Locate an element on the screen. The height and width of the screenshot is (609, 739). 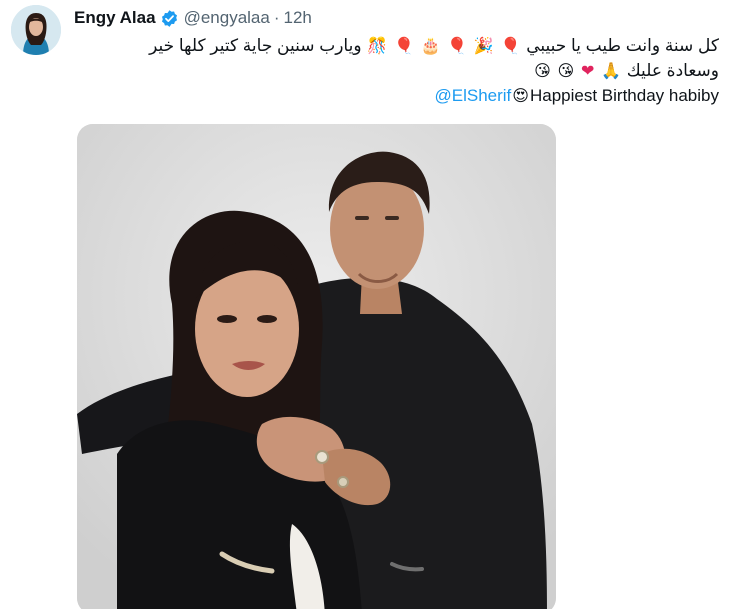
mention-link: @ElSherif is located at coordinates (473, 95).